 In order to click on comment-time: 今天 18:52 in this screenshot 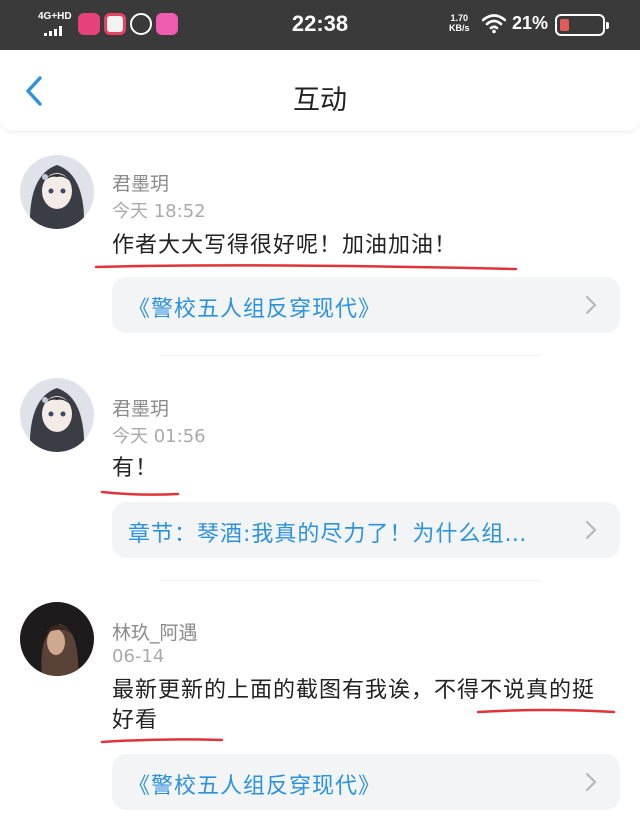, I will do `click(159, 211)`.